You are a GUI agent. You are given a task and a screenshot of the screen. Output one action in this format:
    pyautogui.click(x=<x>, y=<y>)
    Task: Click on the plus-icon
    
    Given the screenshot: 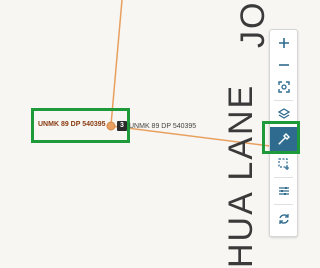 What is the action you would take?
    pyautogui.click(x=283, y=43)
    